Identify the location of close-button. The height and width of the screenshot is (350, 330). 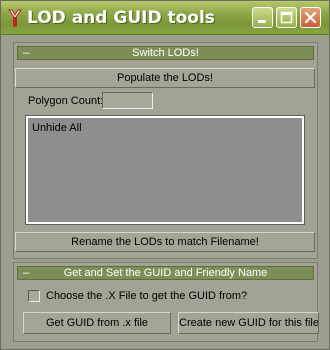
(310, 17).